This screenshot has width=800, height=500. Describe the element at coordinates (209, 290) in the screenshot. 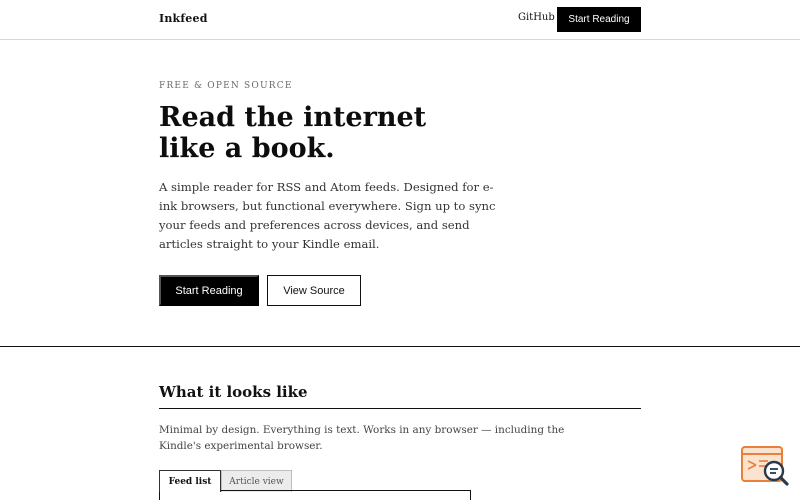

I see `start-reading-button: Start Reading` at that location.